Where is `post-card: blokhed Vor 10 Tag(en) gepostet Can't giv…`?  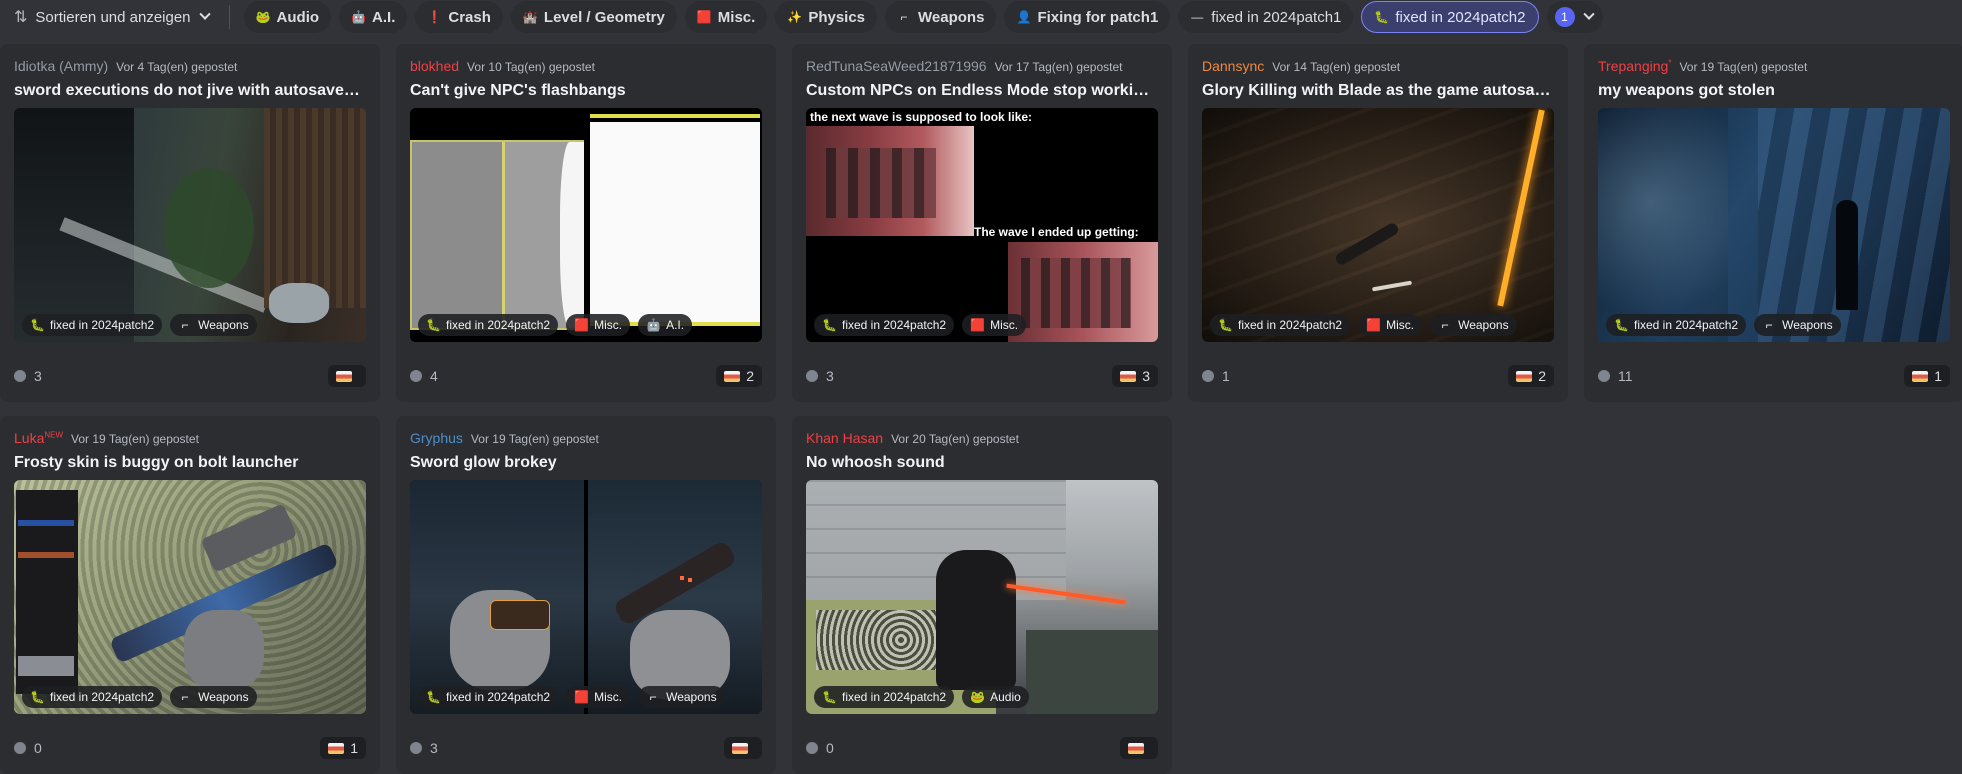 post-card: blokhed Vor 10 Tag(en) gepostet Can't giv… is located at coordinates (586, 223).